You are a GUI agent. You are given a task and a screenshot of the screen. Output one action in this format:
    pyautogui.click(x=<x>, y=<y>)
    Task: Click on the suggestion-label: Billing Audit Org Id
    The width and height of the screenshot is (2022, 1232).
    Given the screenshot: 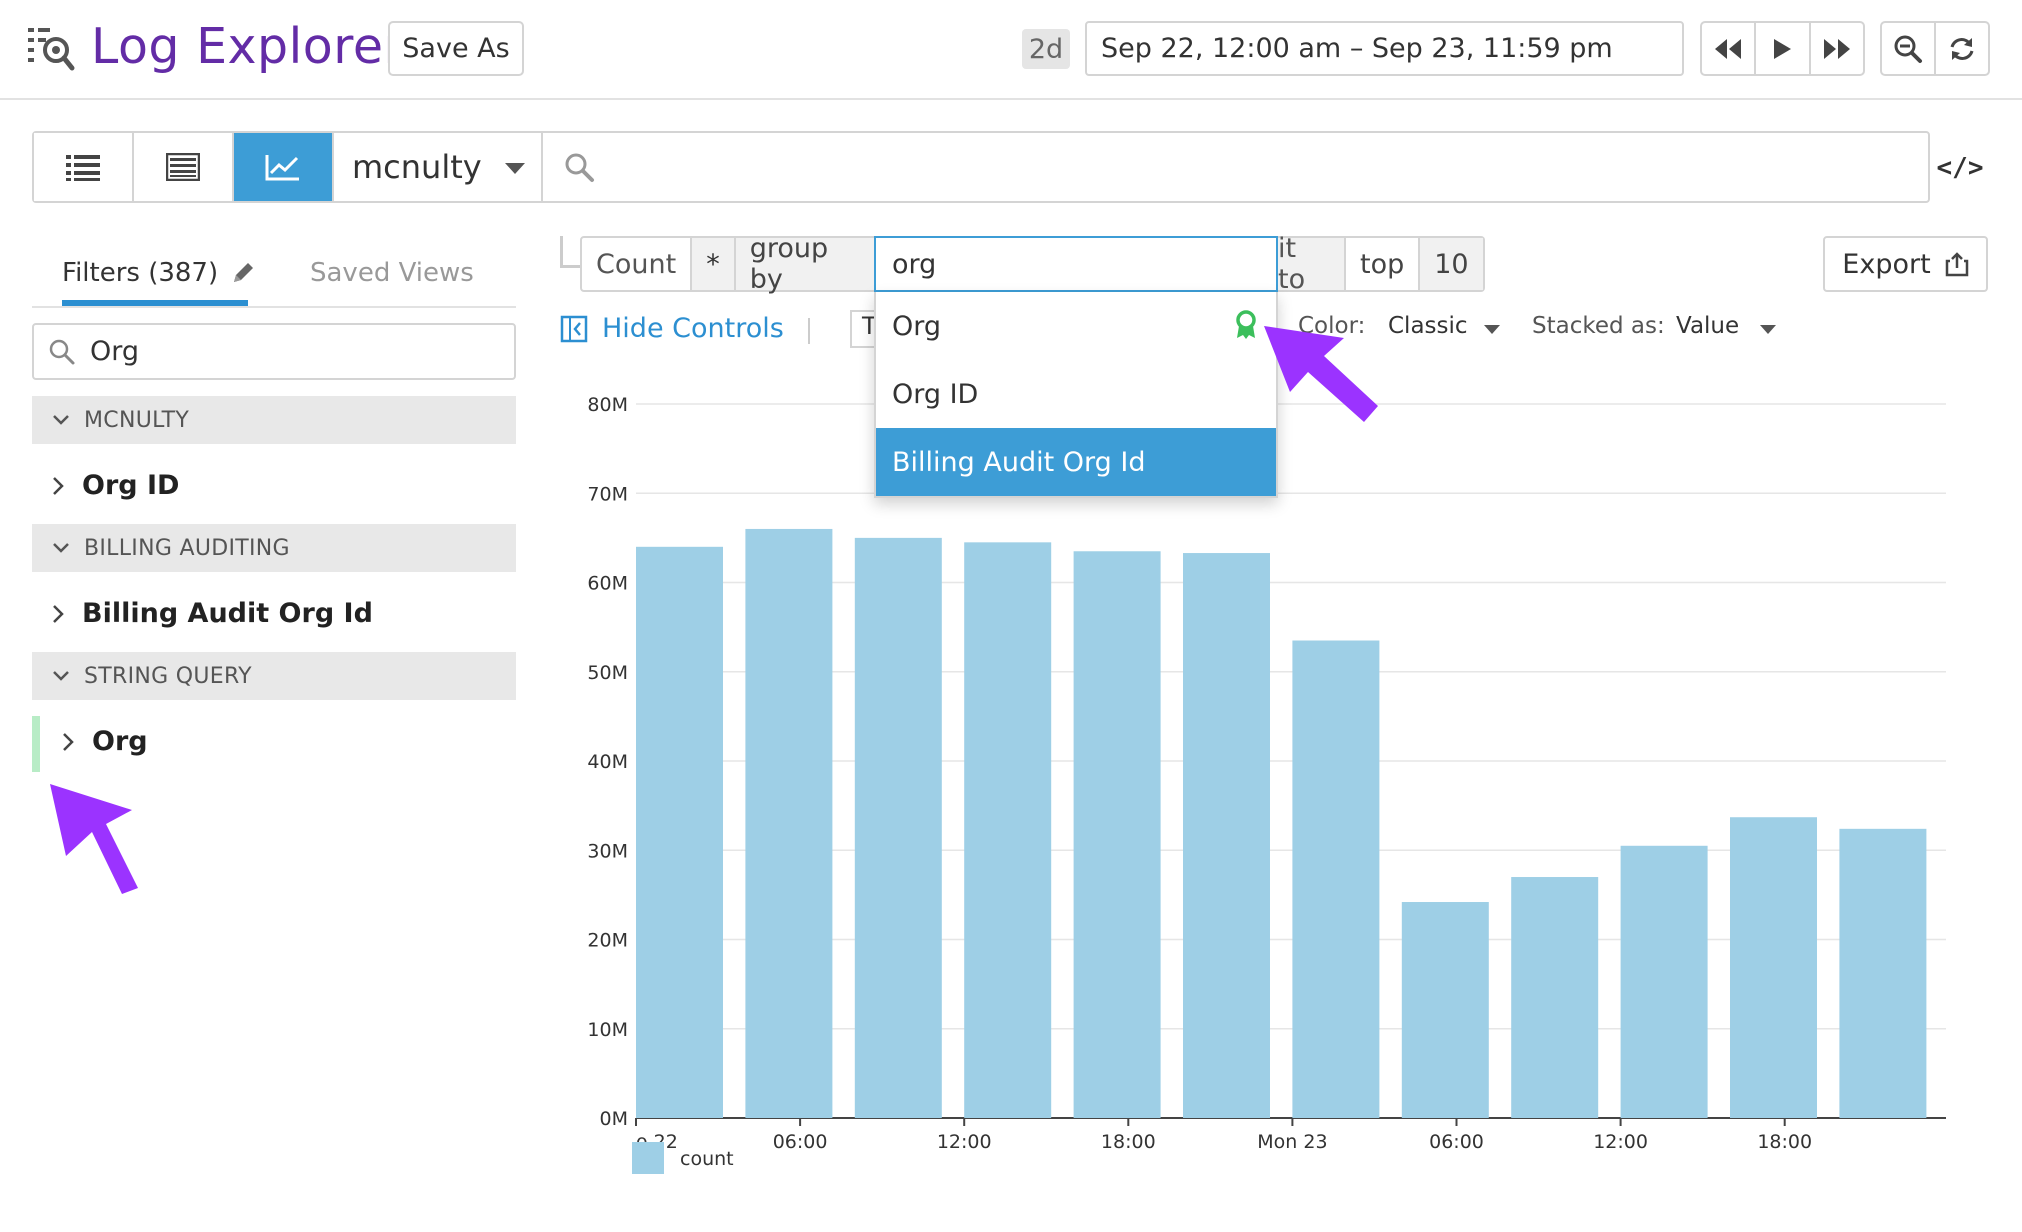 What is the action you would take?
    pyautogui.click(x=1019, y=462)
    